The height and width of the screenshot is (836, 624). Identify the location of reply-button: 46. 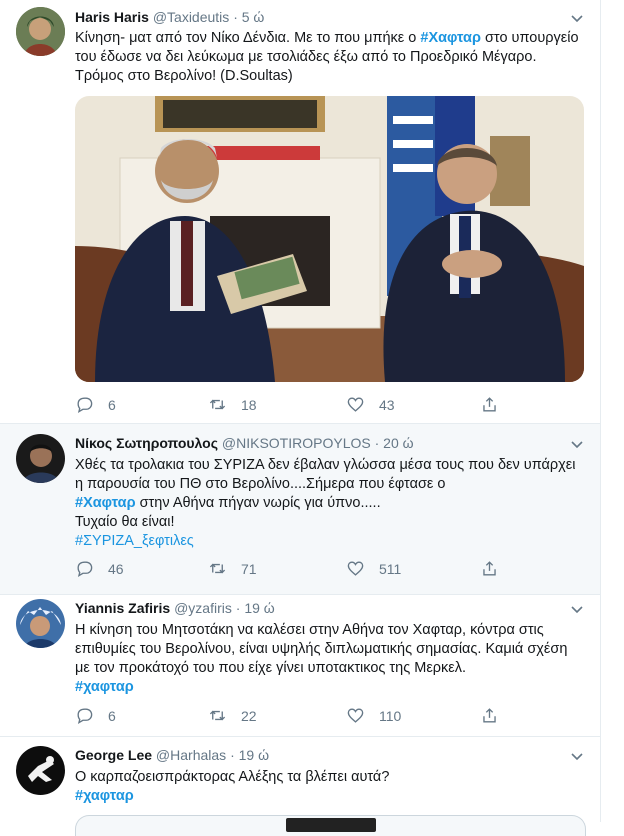
(99, 568).